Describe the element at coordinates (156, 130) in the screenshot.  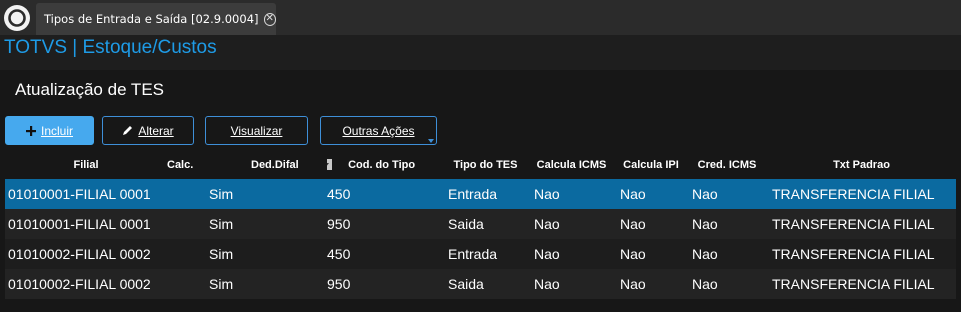
I see `alterar-label: Alterar` at that location.